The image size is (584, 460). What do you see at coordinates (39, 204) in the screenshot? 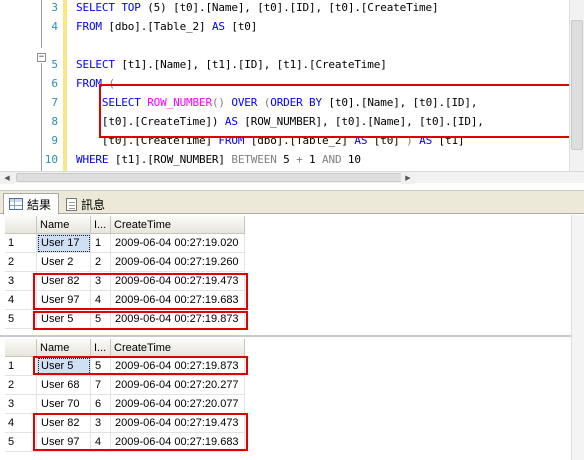
I see `tab-results-label: 結果` at bounding box center [39, 204].